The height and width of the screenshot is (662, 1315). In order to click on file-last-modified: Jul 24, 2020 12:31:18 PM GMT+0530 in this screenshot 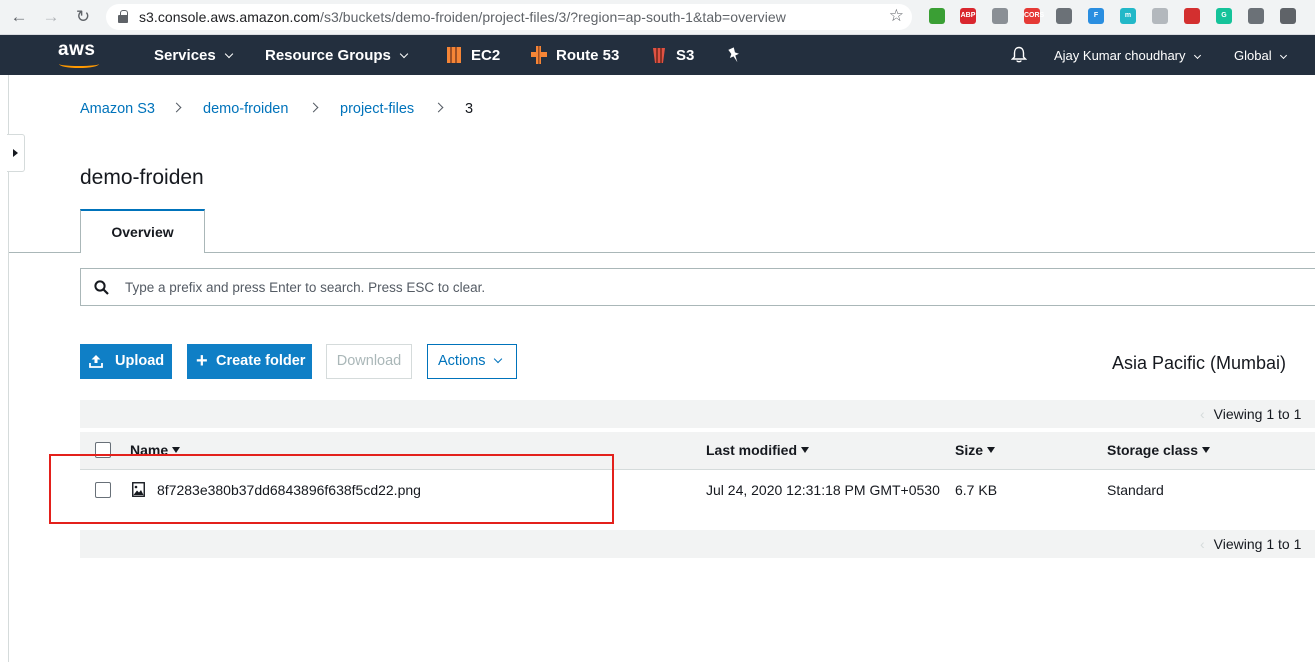, I will do `click(823, 490)`.